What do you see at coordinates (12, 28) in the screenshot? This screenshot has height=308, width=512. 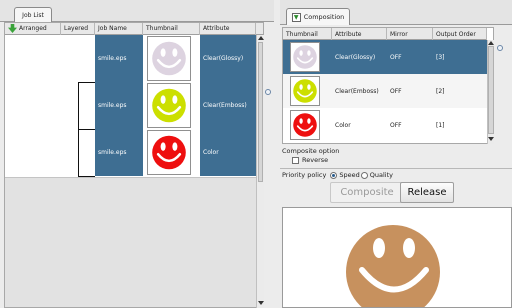 I see `sort-down-arrow-icon` at bounding box center [12, 28].